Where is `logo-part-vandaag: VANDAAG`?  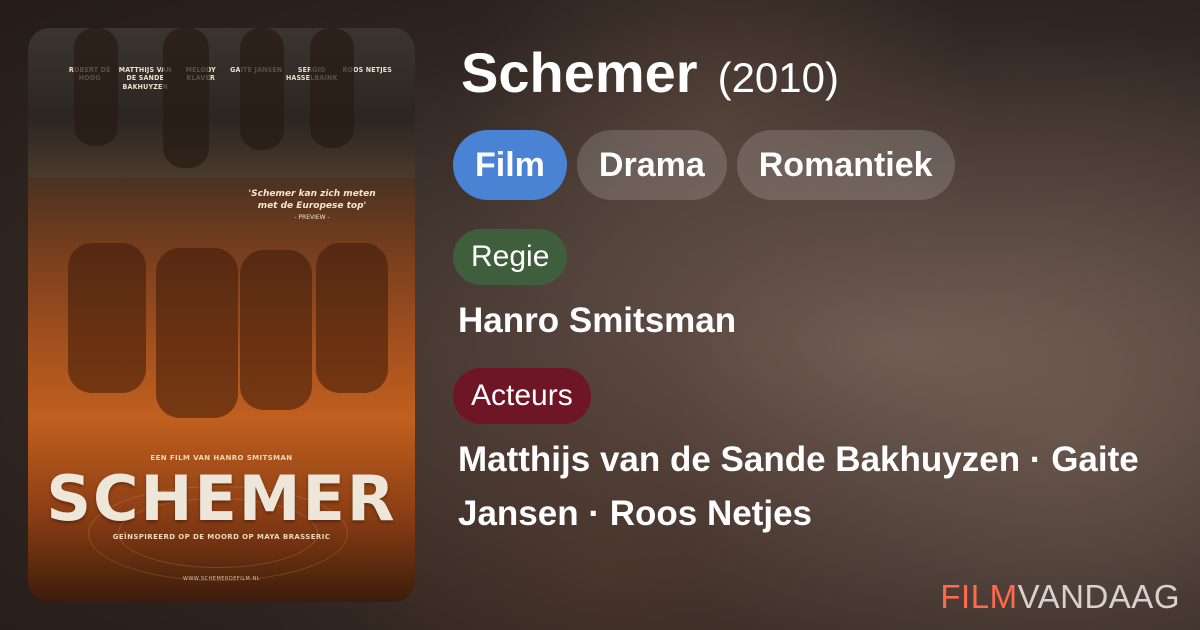 logo-part-vandaag: VANDAAG is located at coordinates (1098, 596).